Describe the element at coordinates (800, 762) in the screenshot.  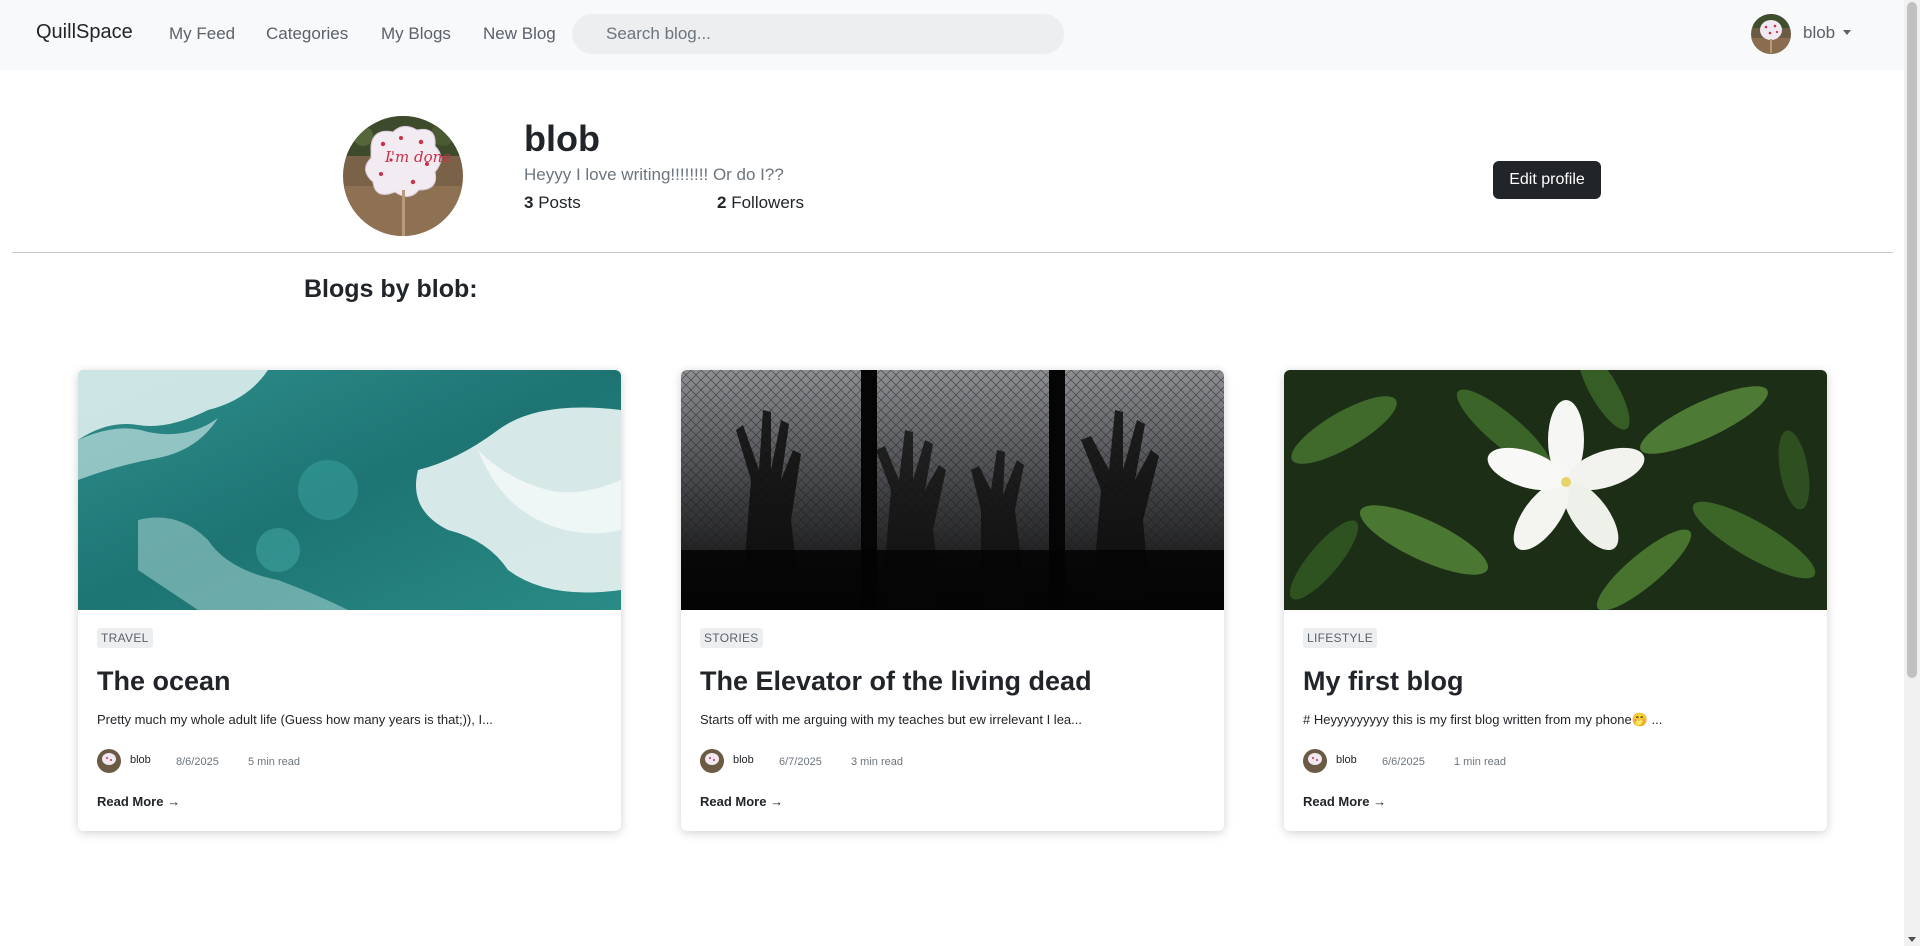
I see `post-date: 6/7/2025` at that location.